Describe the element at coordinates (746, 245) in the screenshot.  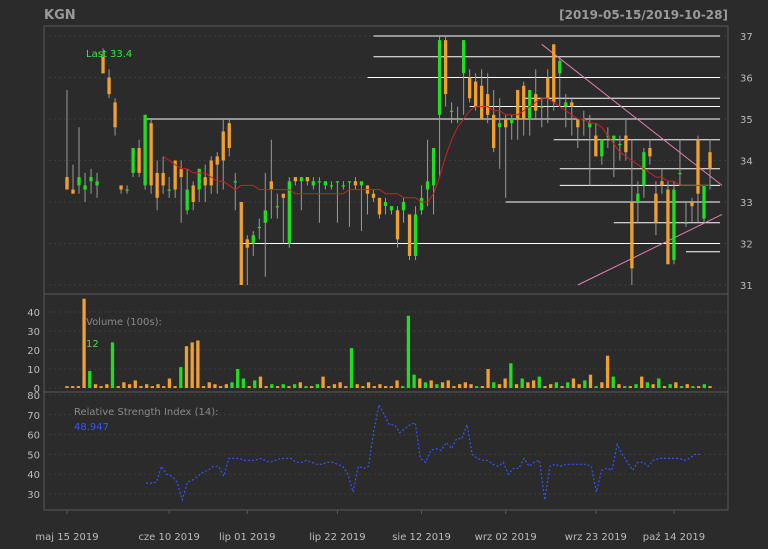
I see `price-tick-label: 32` at that location.